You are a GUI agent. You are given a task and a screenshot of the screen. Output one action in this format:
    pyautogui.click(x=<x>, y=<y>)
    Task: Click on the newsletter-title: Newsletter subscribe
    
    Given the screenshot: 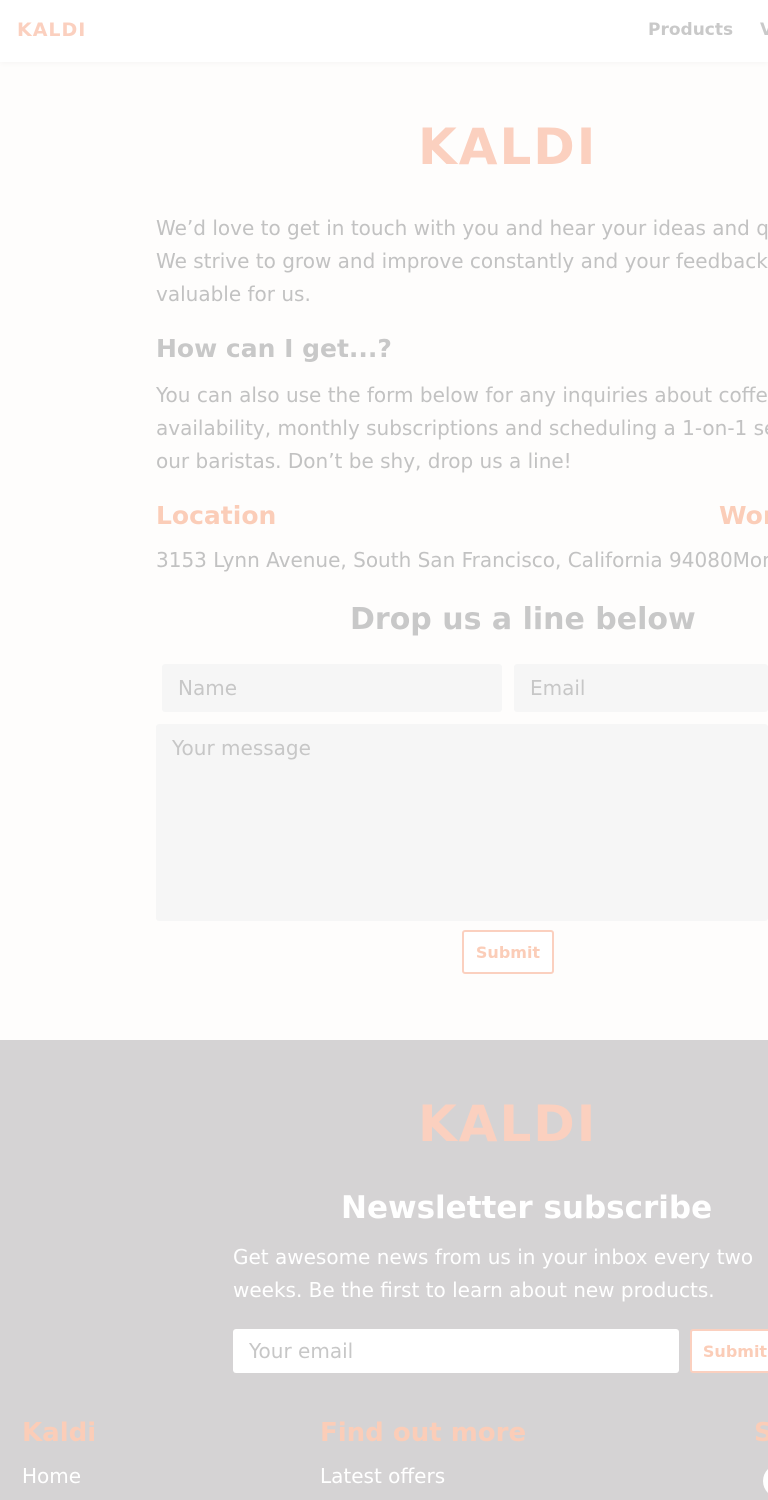 What is the action you would take?
    pyautogui.click(x=527, y=1208)
    